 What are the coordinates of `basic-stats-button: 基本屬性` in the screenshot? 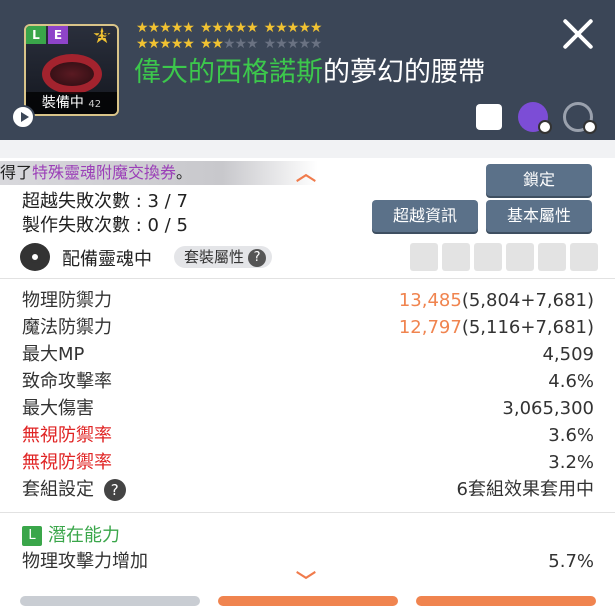 It's located at (539, 216).